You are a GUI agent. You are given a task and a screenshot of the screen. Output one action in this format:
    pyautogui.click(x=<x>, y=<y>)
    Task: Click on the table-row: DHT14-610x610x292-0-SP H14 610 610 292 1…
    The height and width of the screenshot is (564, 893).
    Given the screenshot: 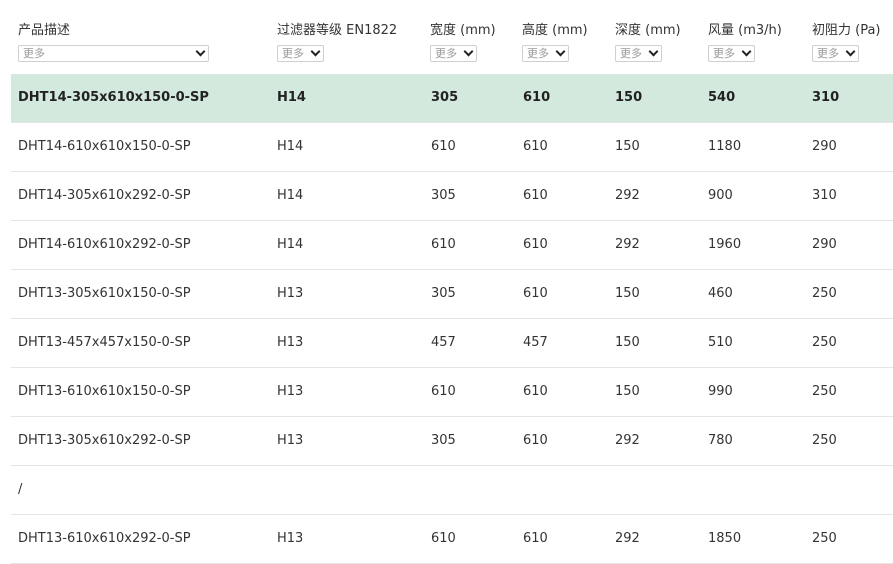 What is the action you would take?
    pyautogui.click(x=452, y=245)
    